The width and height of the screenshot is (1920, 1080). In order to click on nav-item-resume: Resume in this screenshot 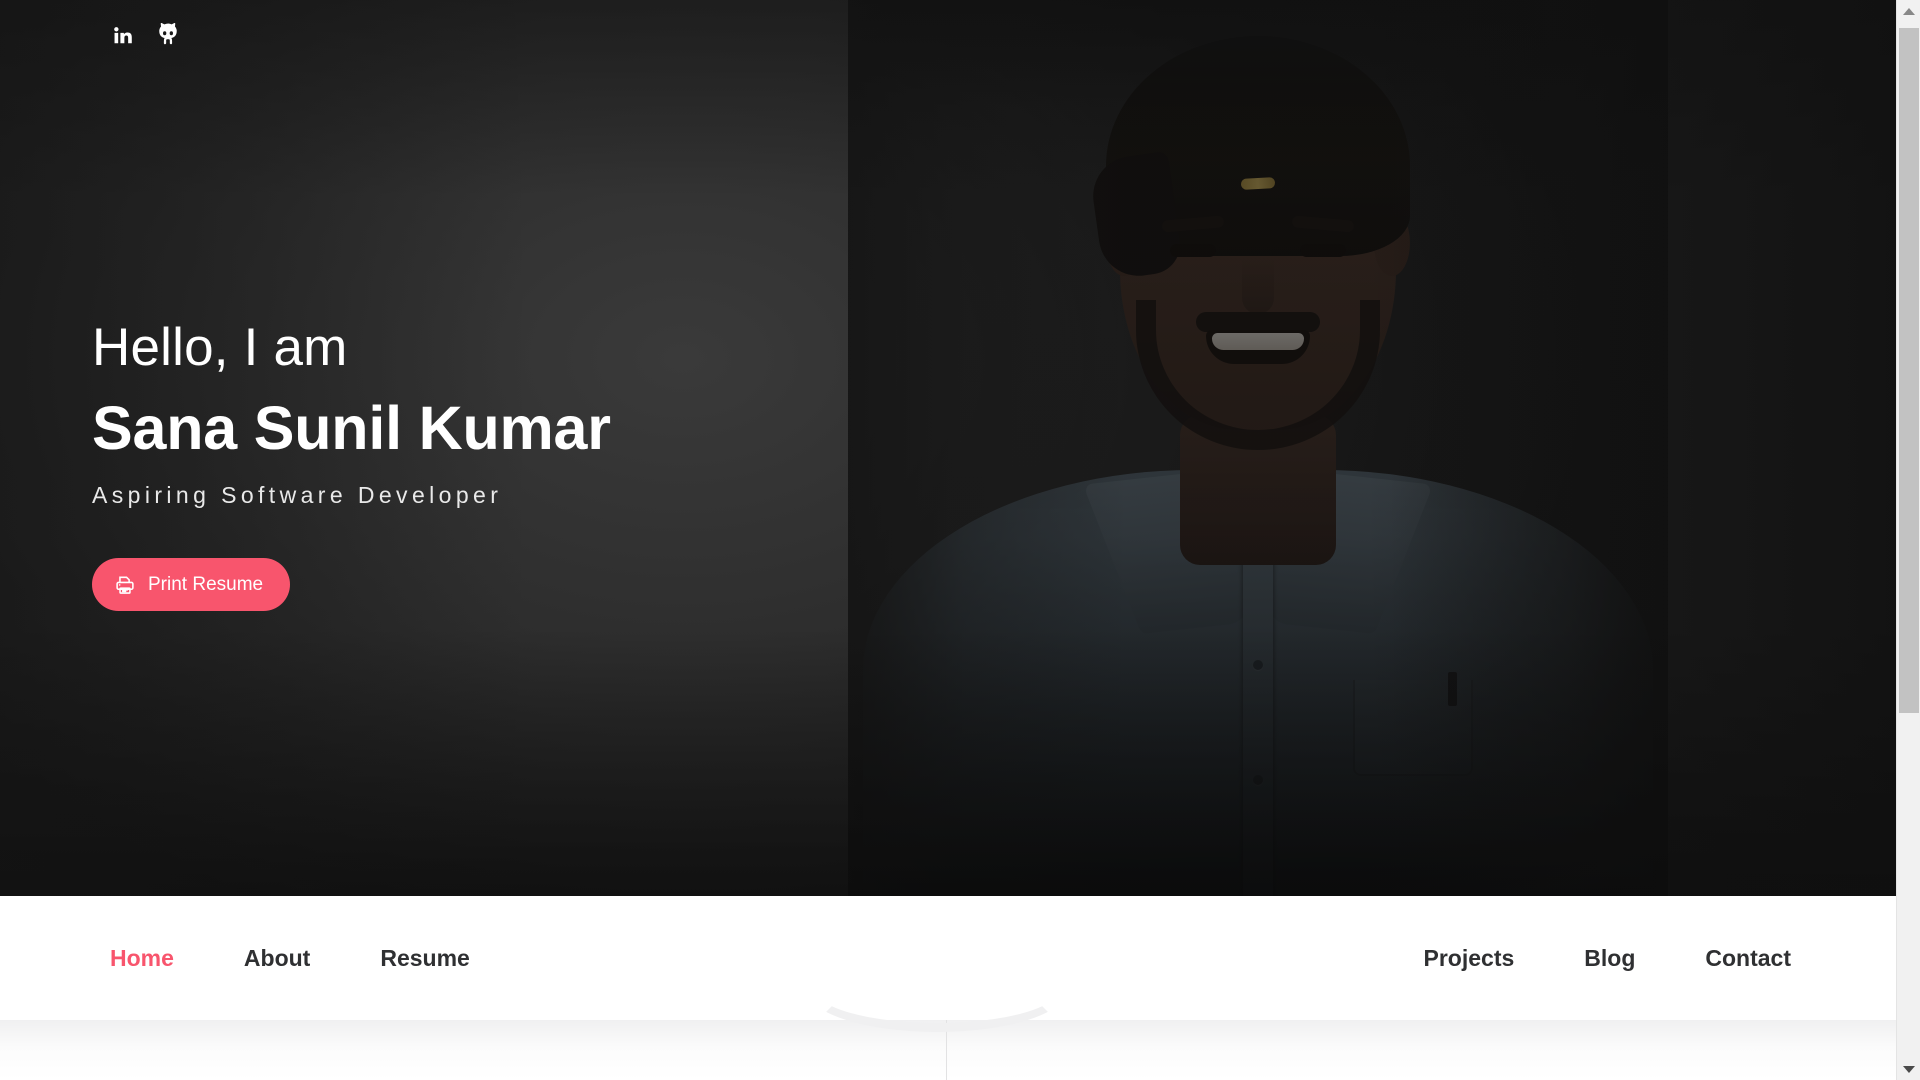, I will do `click(424, 958)`.